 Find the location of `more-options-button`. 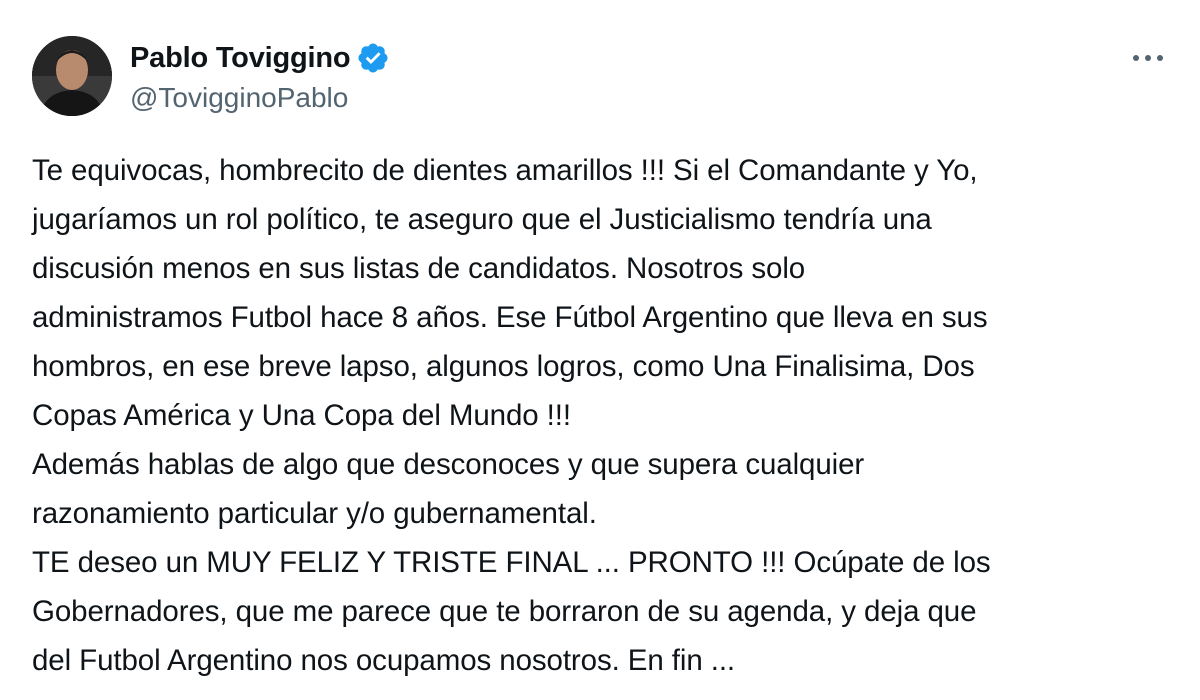

more-options-button is located at coordinates (1148, 58).